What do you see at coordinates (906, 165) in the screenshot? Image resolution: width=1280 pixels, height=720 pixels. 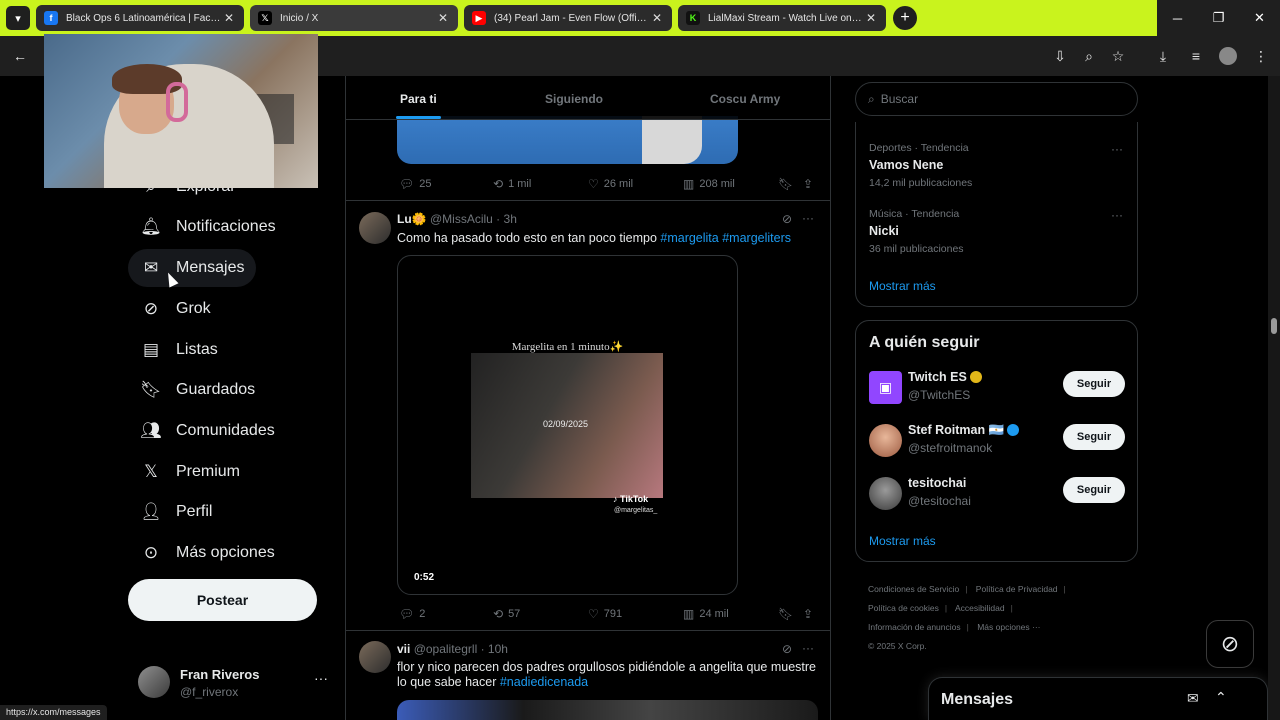 I see `trend-name: Vamos Nene` at bounding box center [906, 165].